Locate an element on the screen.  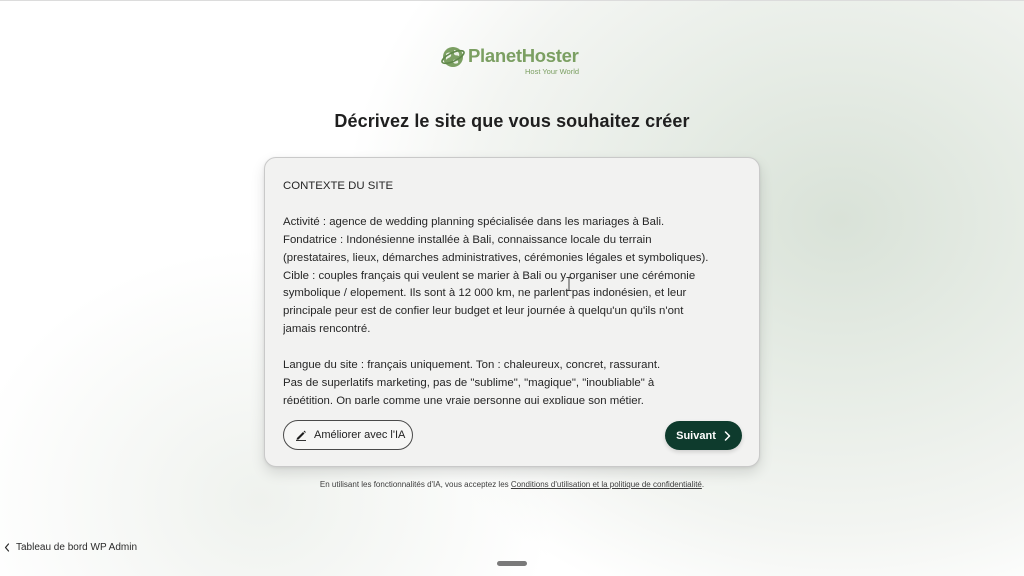
pen-icon is located at coordinates (301, 435).